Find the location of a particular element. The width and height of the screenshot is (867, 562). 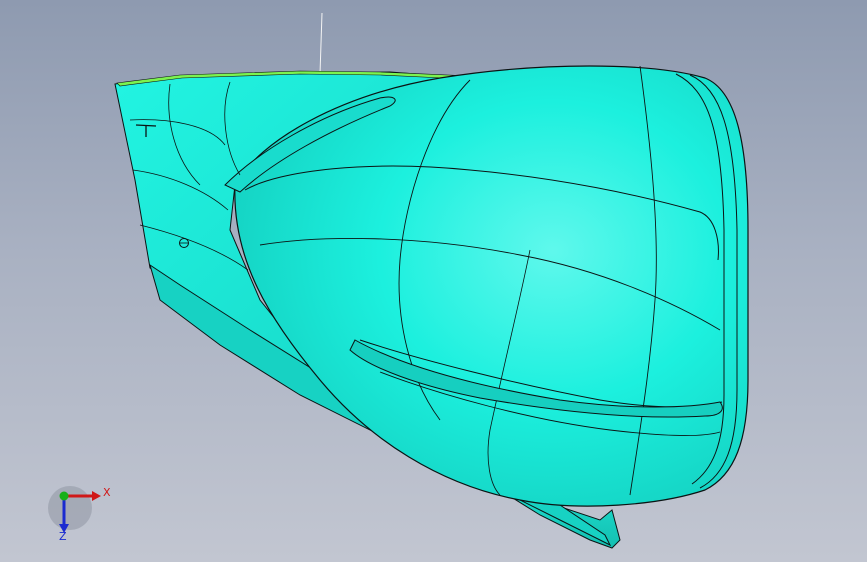

y-axis-dot-icon is located at coordinates (64, 496).